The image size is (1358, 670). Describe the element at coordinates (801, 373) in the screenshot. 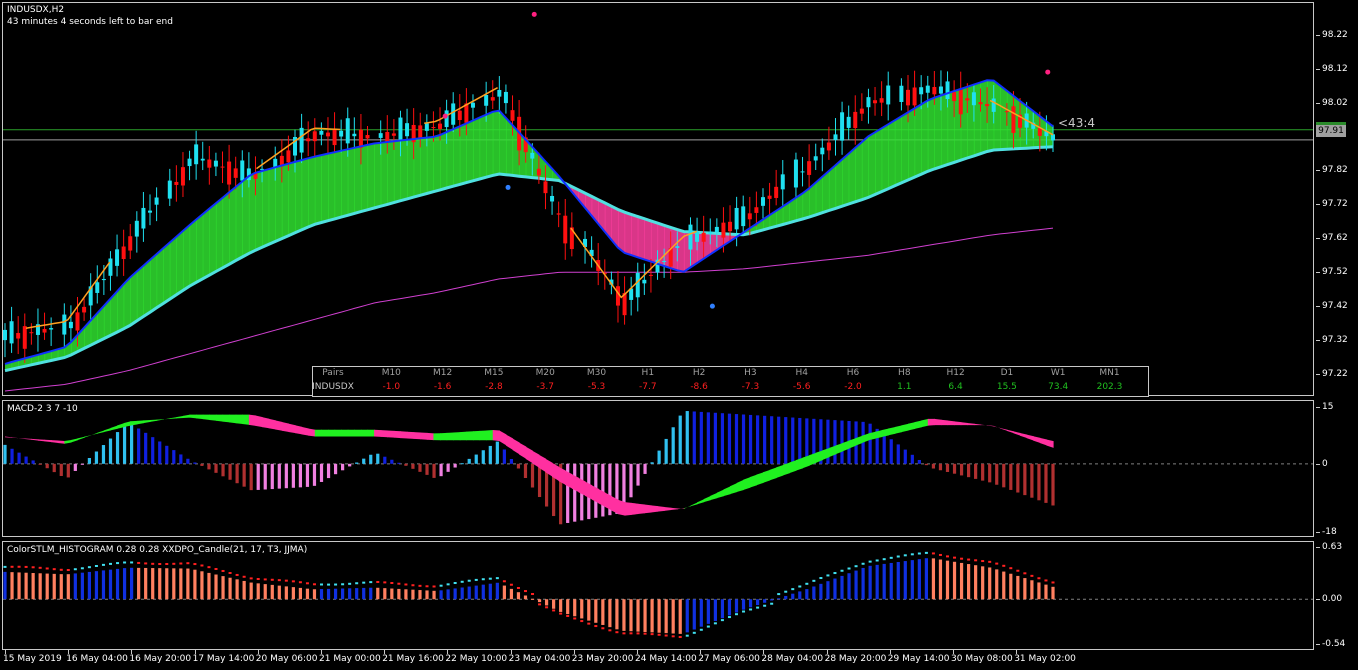

I see `table-header-cell: H4` at that location.